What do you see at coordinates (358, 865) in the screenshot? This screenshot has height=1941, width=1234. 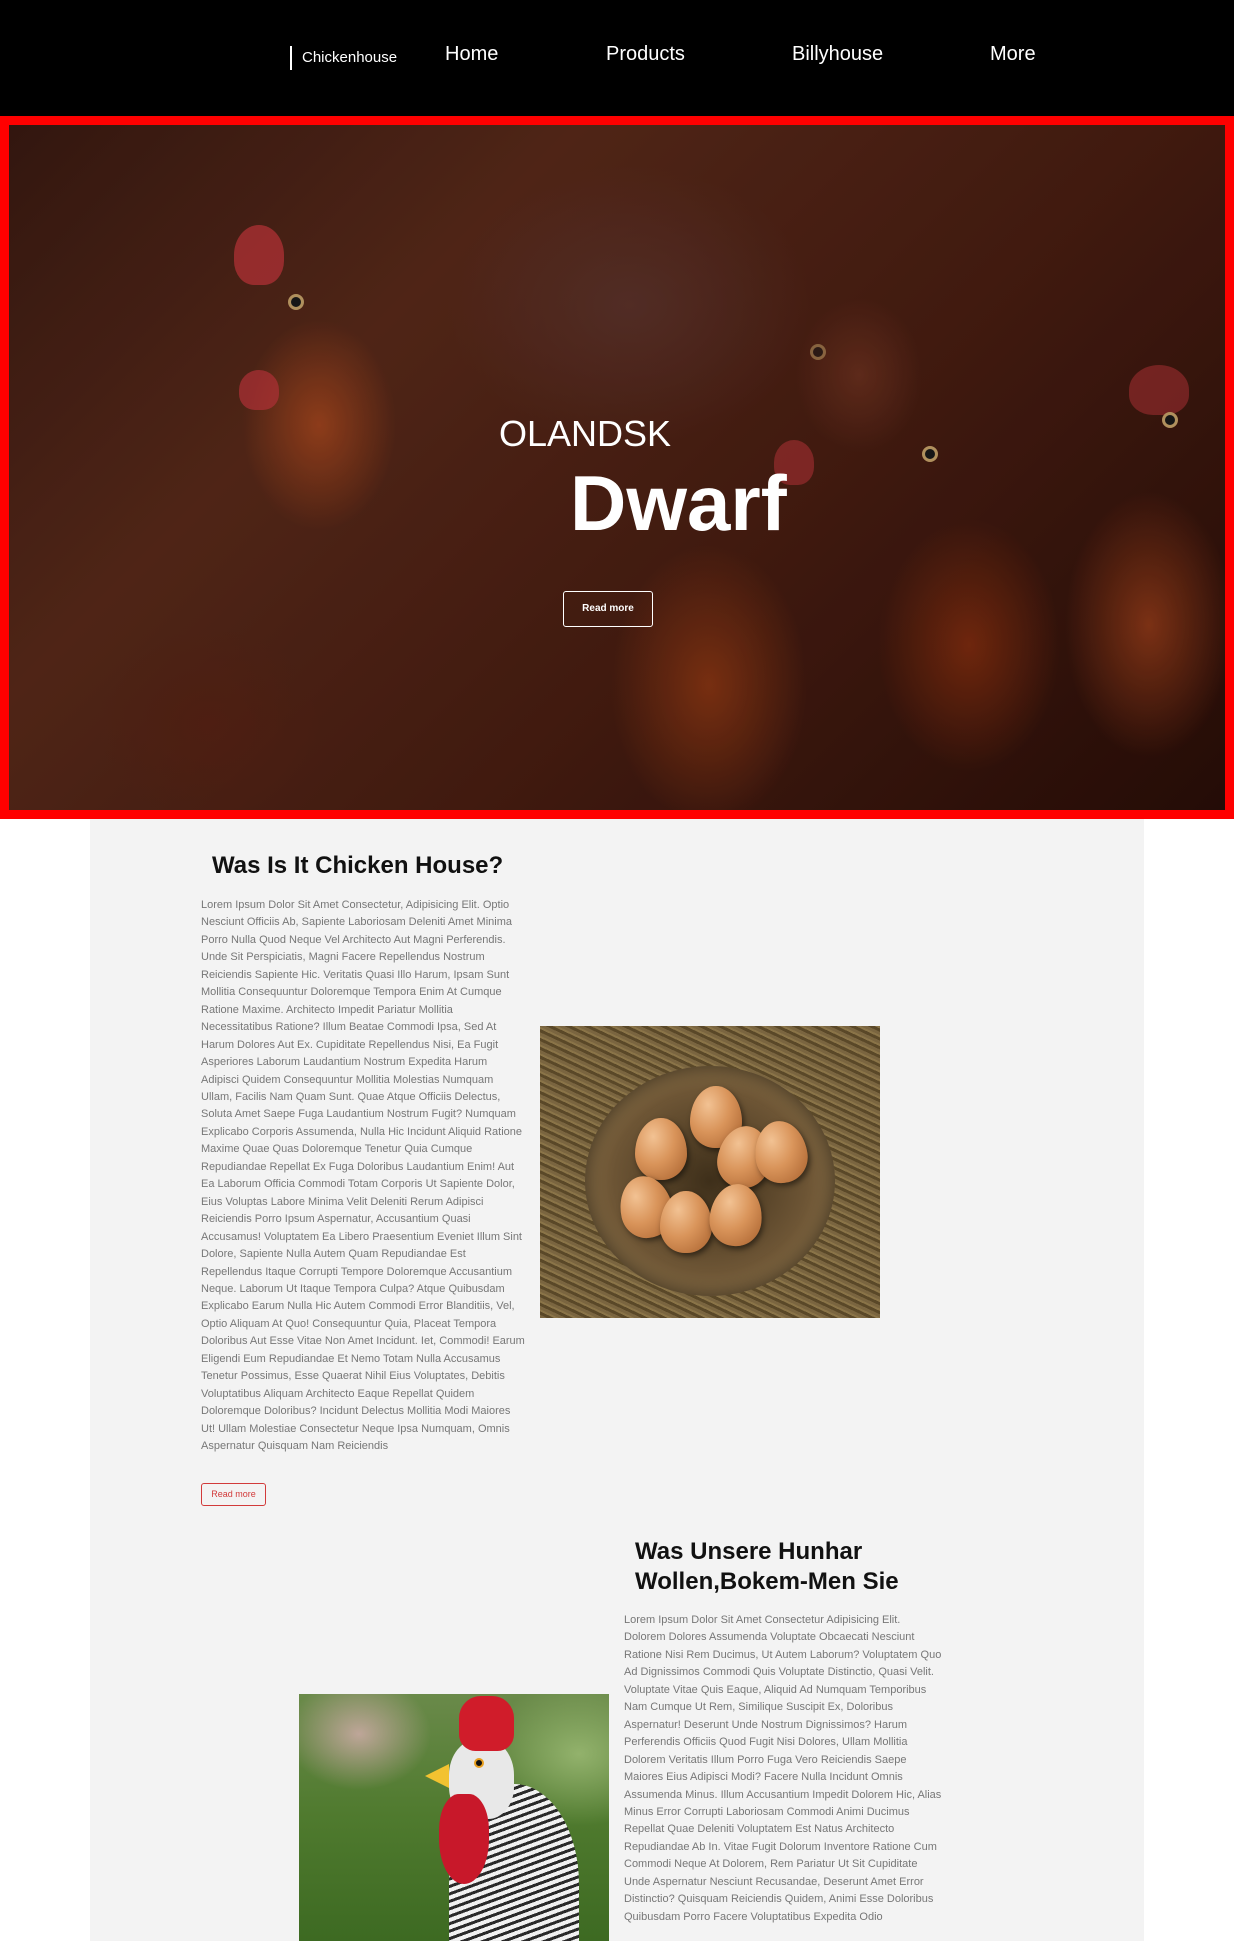 I see `section1-title: Was Is It Chicken House?` at bounding box center [358, 865].